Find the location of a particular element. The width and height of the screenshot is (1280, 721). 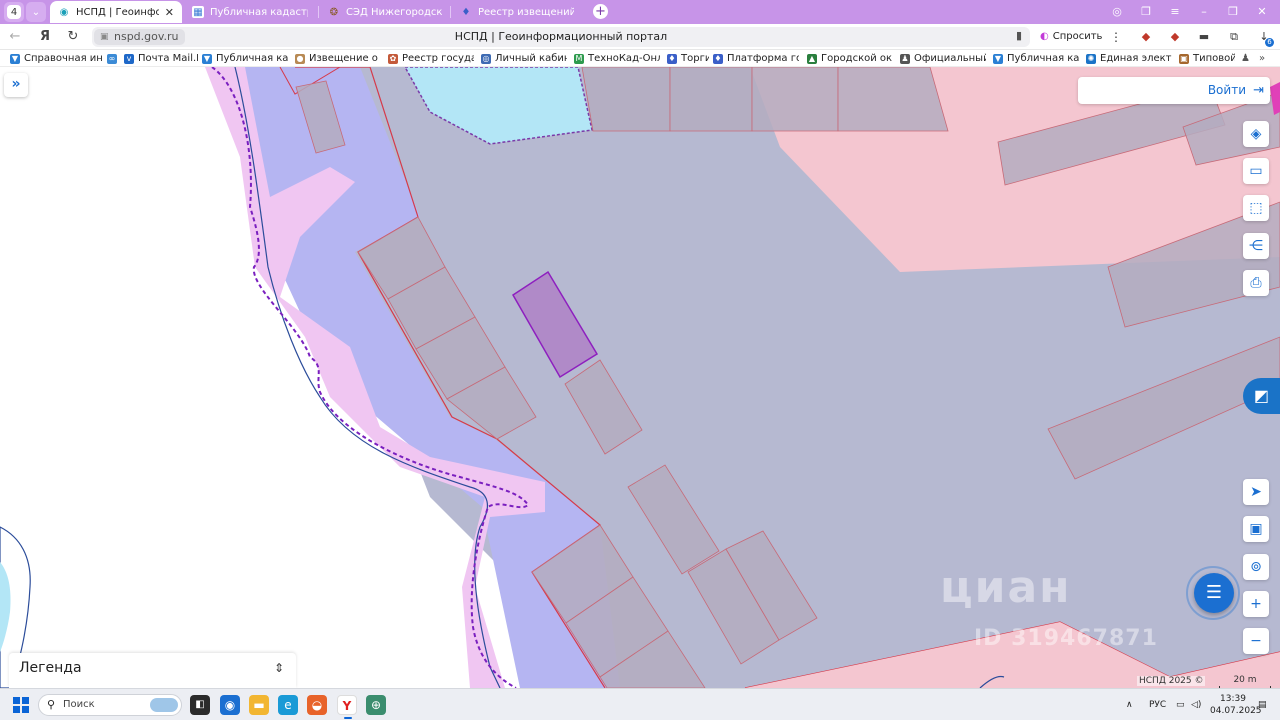

tab-label: СЭД Нижегородская обл is located at coordinates (394, 12).